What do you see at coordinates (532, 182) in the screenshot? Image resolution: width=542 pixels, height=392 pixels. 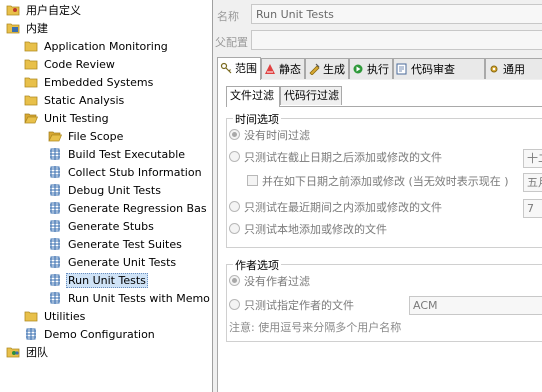 I see `before-date-field: 五月` at bounding box center [532, 182].